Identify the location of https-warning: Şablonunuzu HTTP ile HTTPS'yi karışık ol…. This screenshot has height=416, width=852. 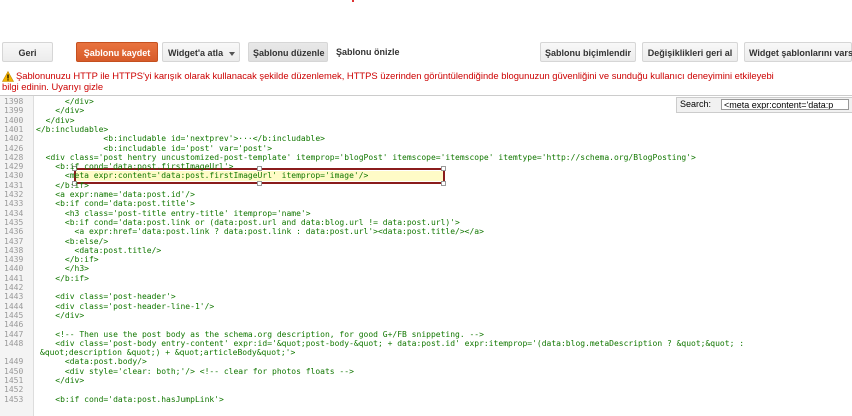
(426, 81).